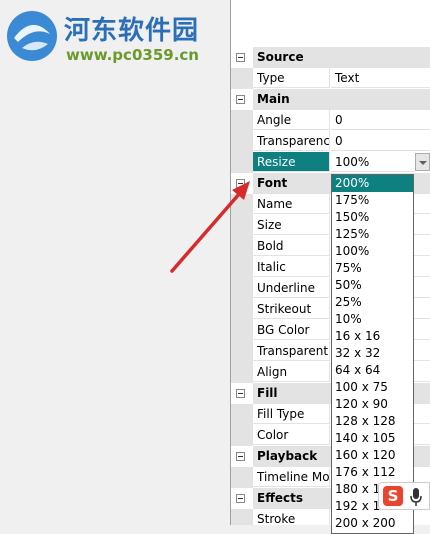 Image resolution: width=430 pixels, height=534 pixels. I want to click on property-name: BG Color, so click(291, 330).